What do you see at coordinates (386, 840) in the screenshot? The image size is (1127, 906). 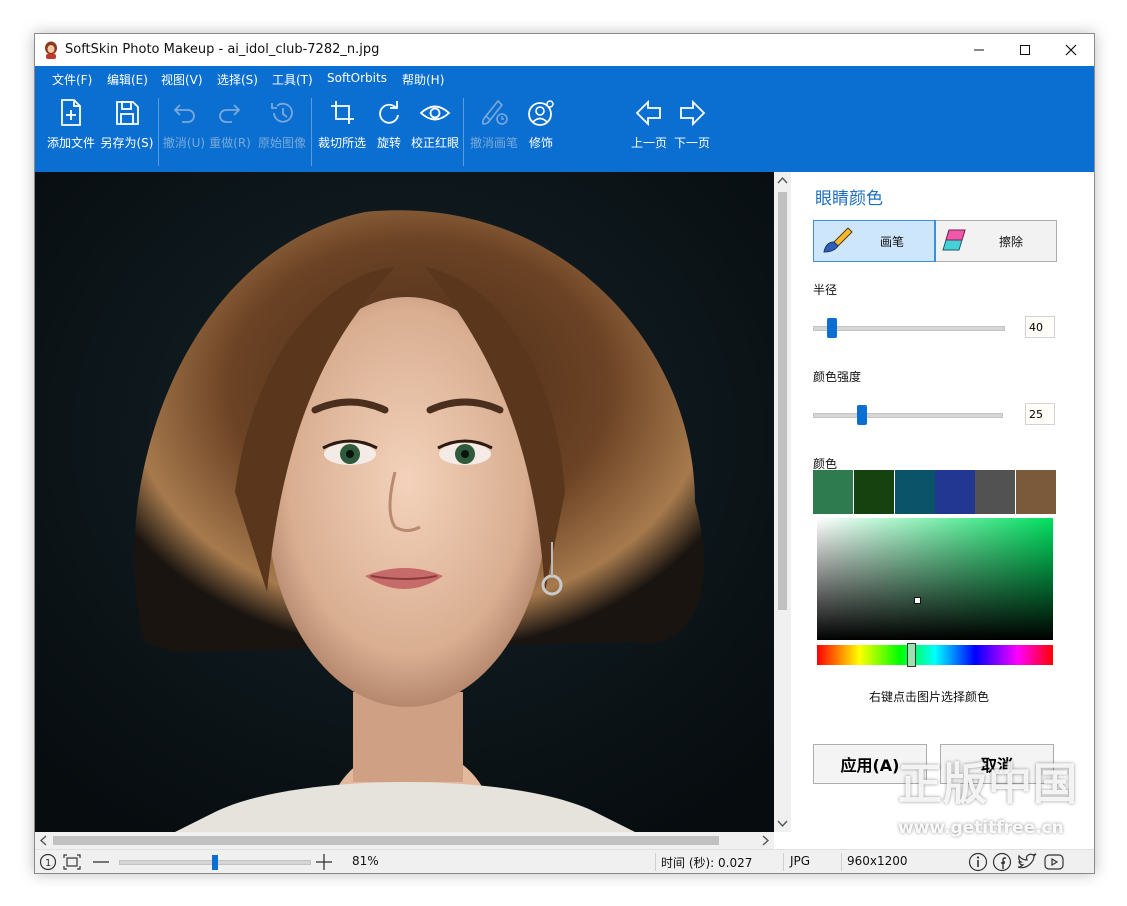 I see `horizontal-scroll-thumb` at bounding box center [386, 840].